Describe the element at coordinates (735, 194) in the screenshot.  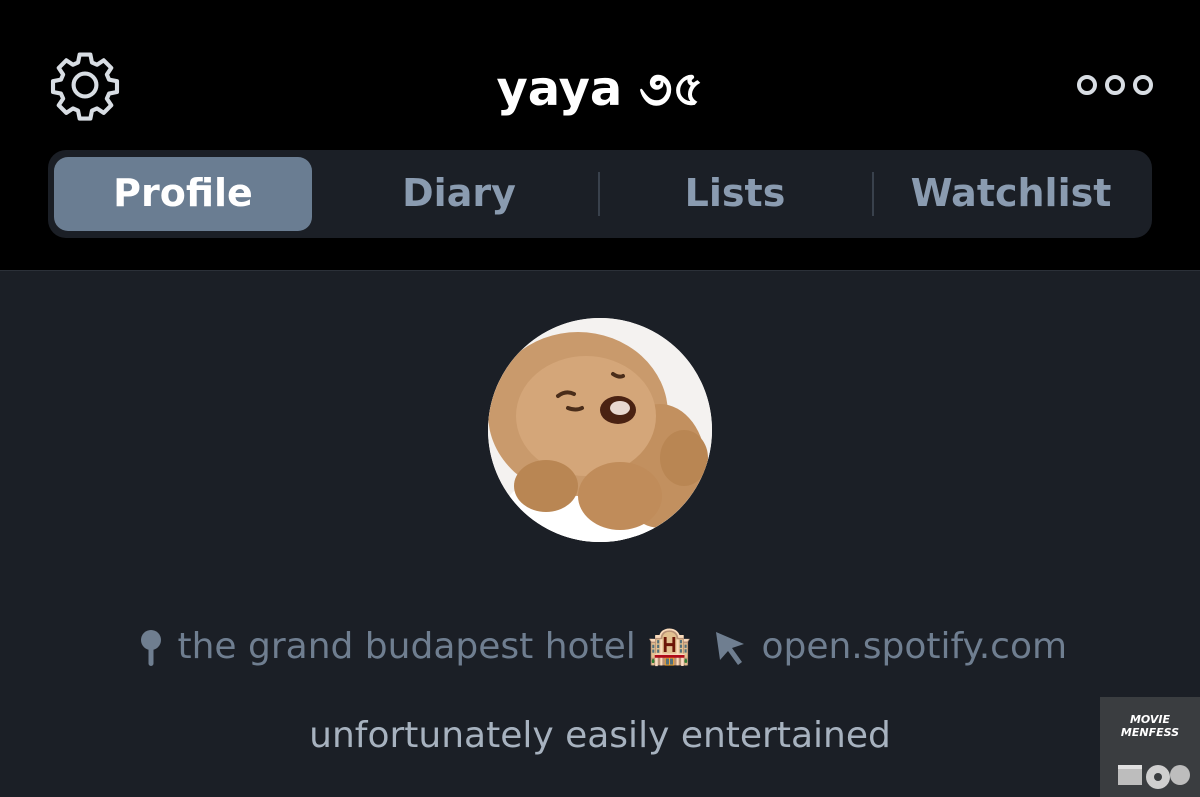
I see `tab-lists: Lists` at that location.